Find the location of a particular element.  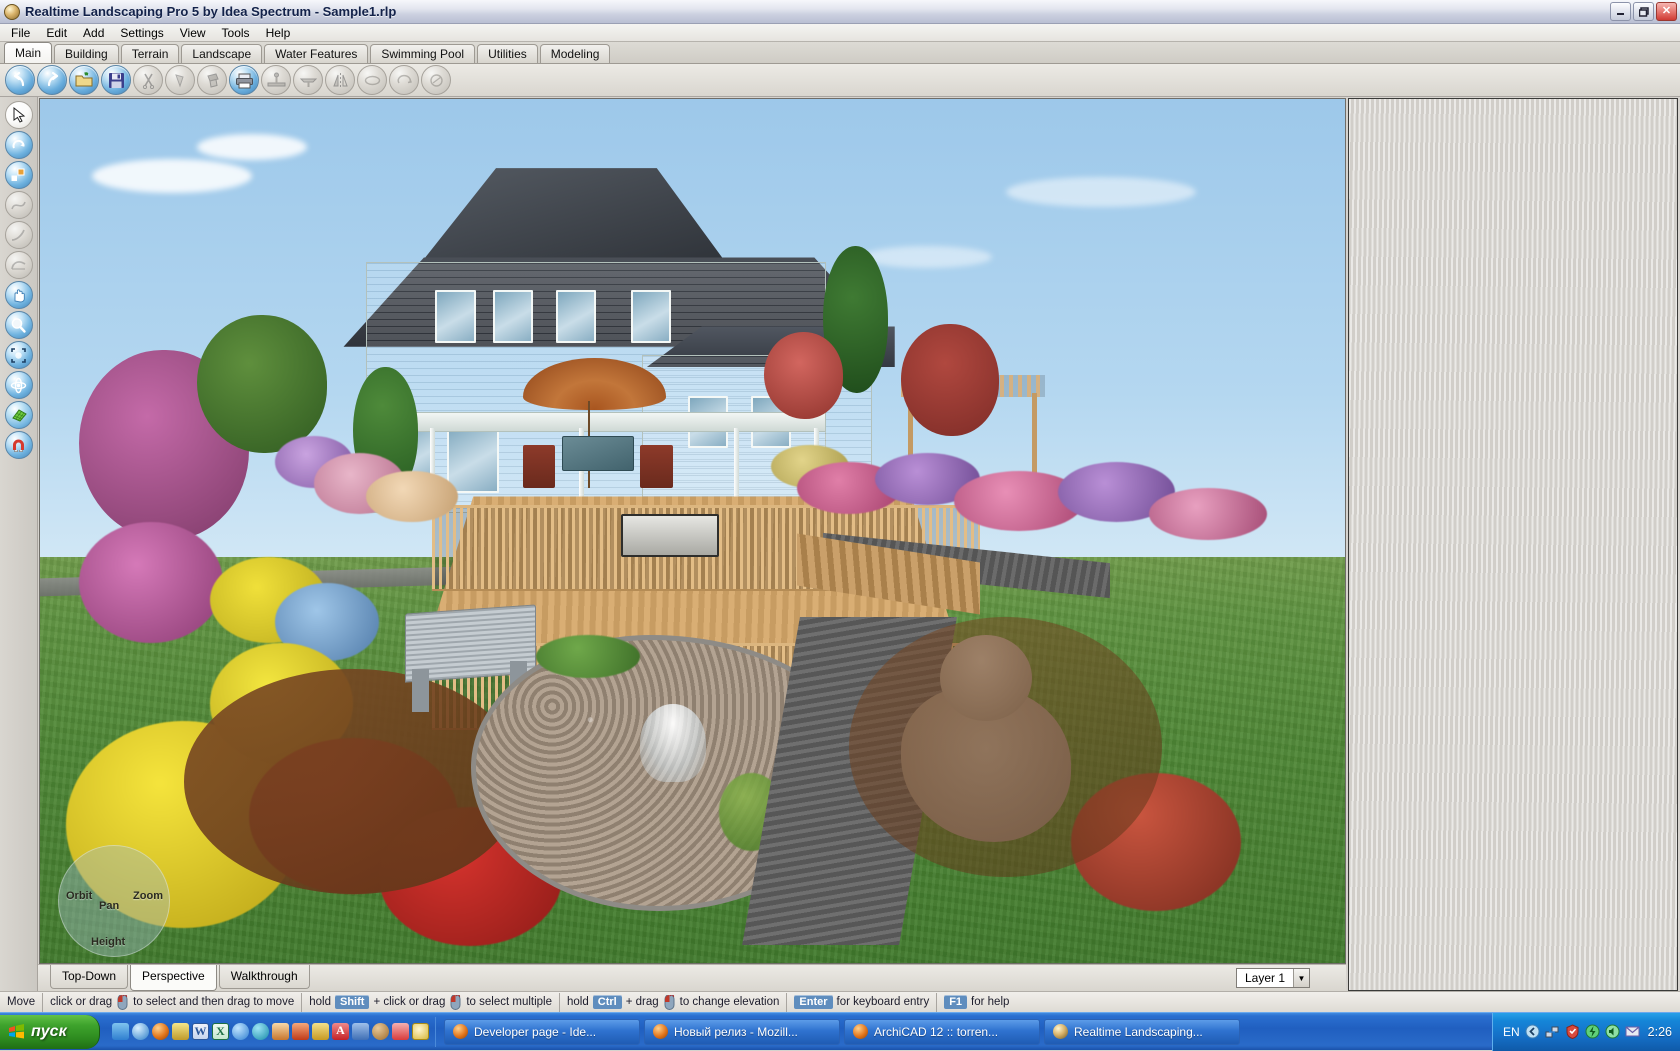

zoom-icon is located at coordinates (19, 325).